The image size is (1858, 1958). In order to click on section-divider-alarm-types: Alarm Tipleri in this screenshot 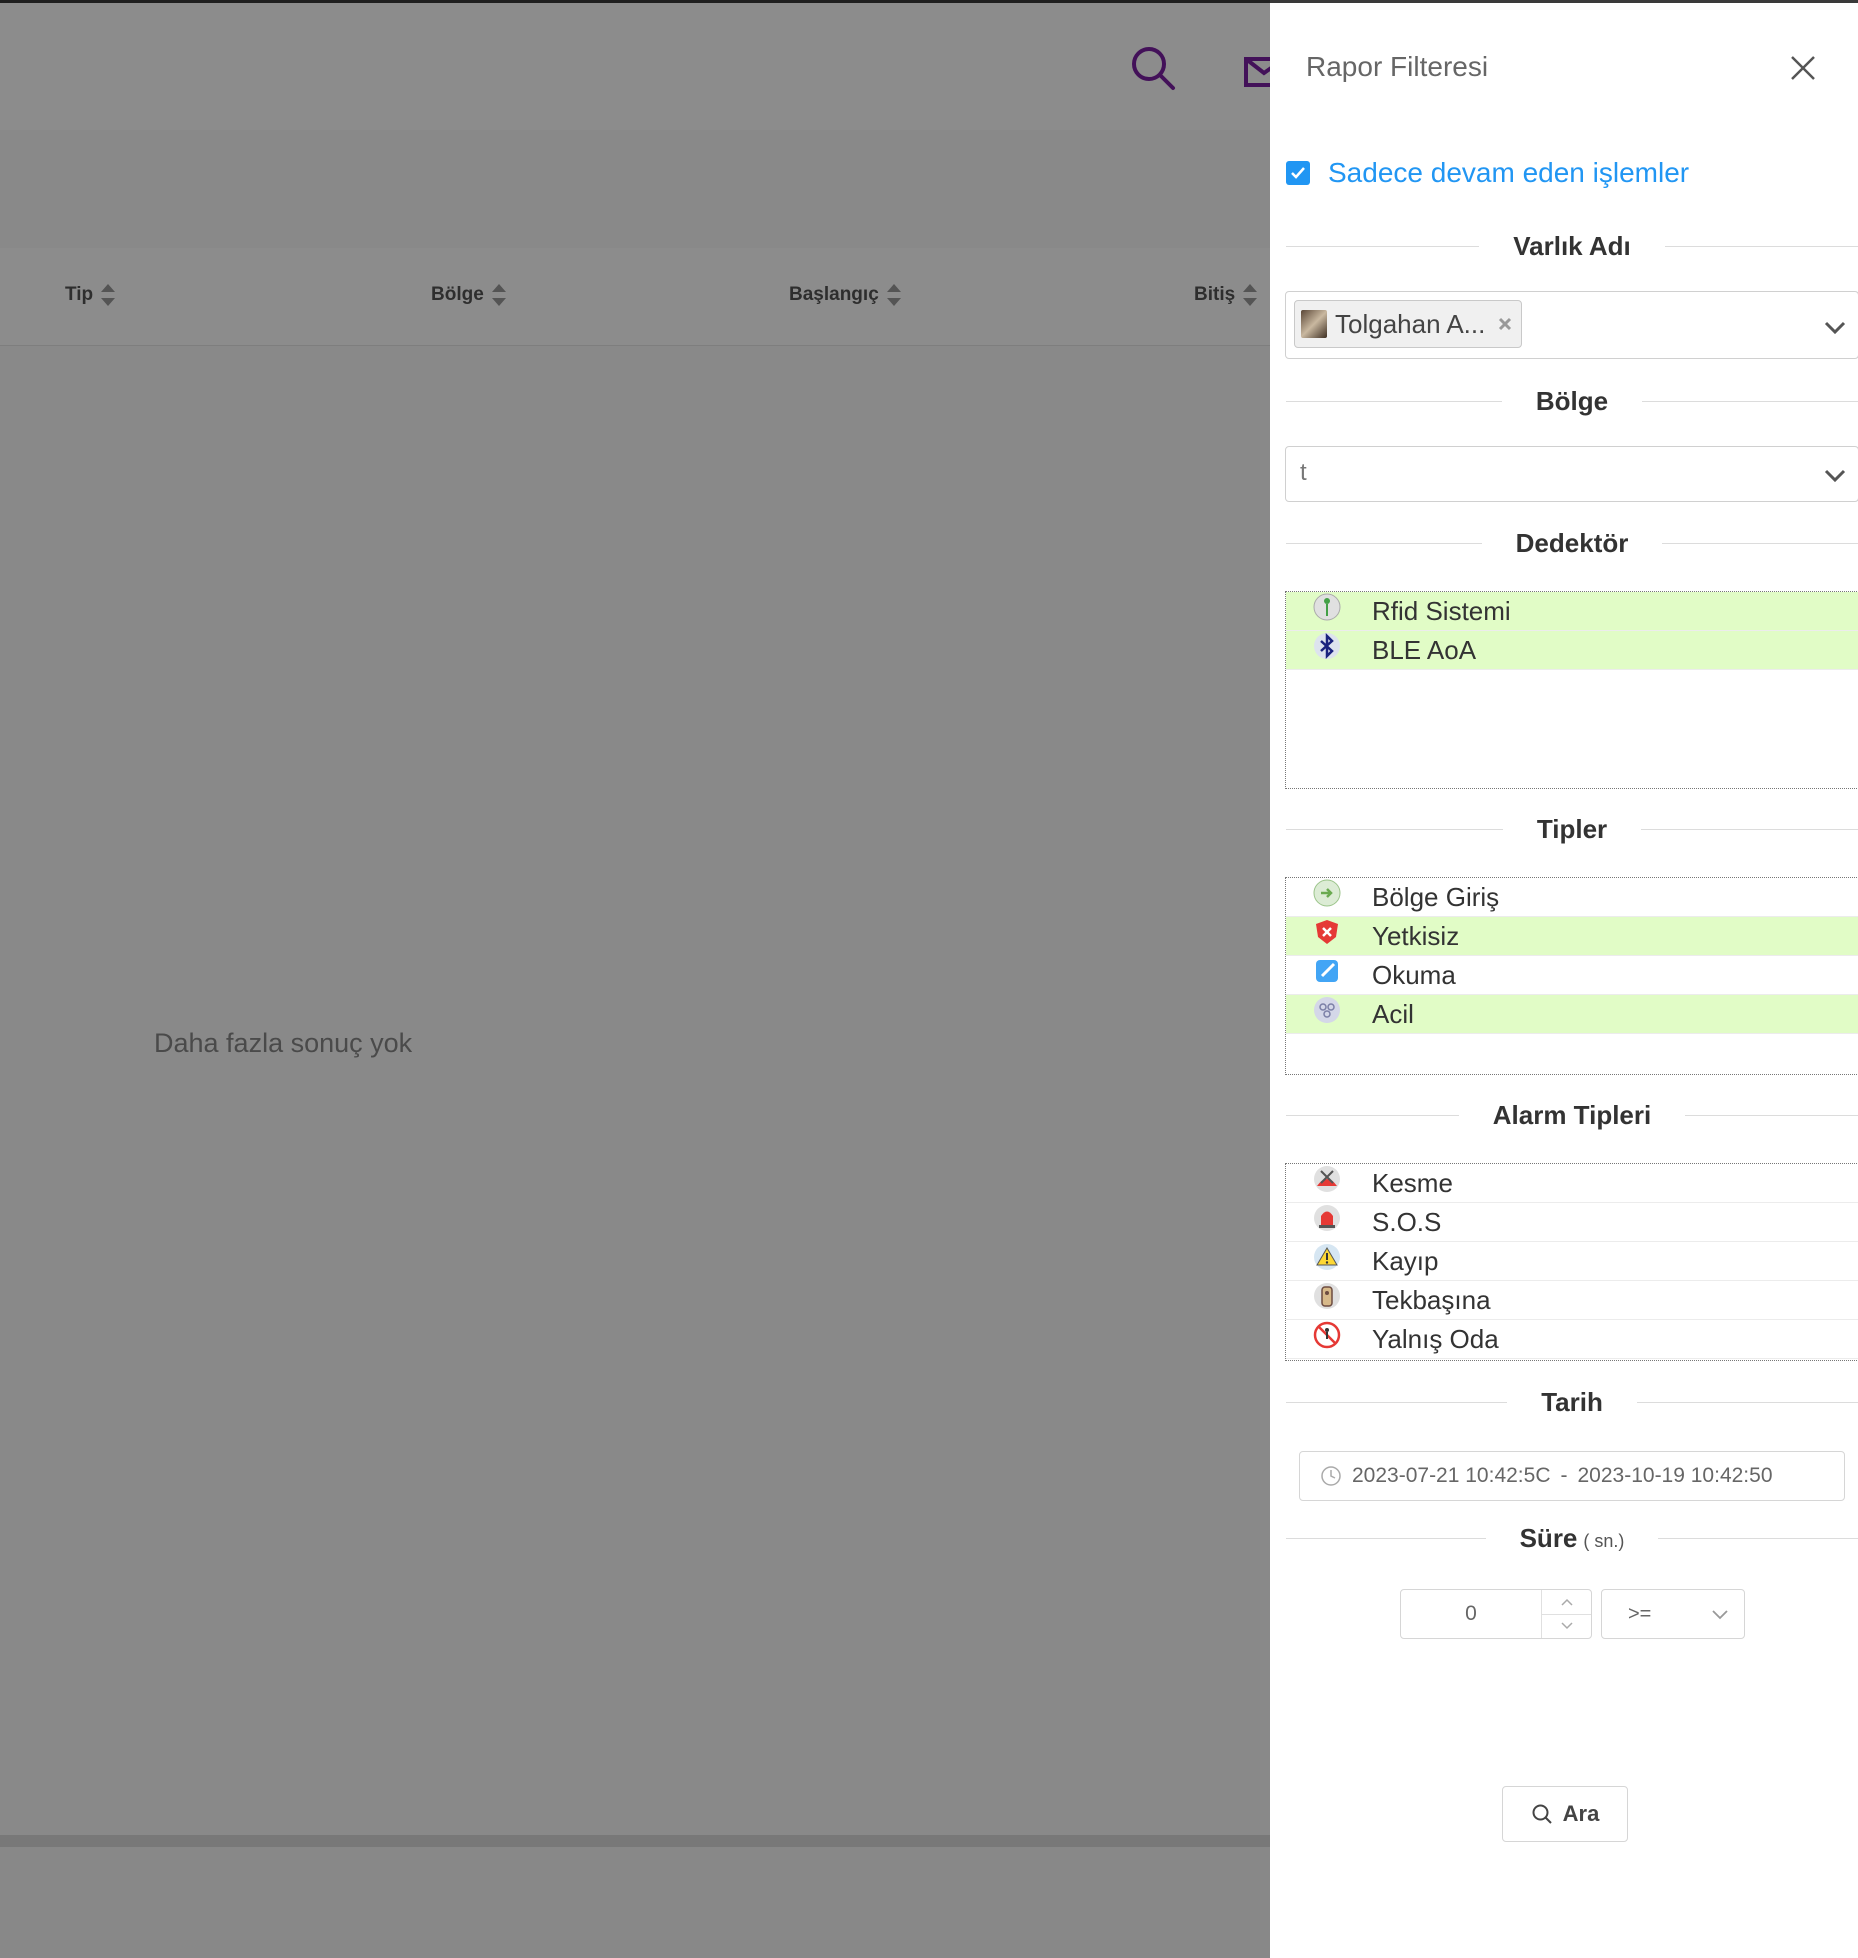, I will do `click(1572, 1115)`.